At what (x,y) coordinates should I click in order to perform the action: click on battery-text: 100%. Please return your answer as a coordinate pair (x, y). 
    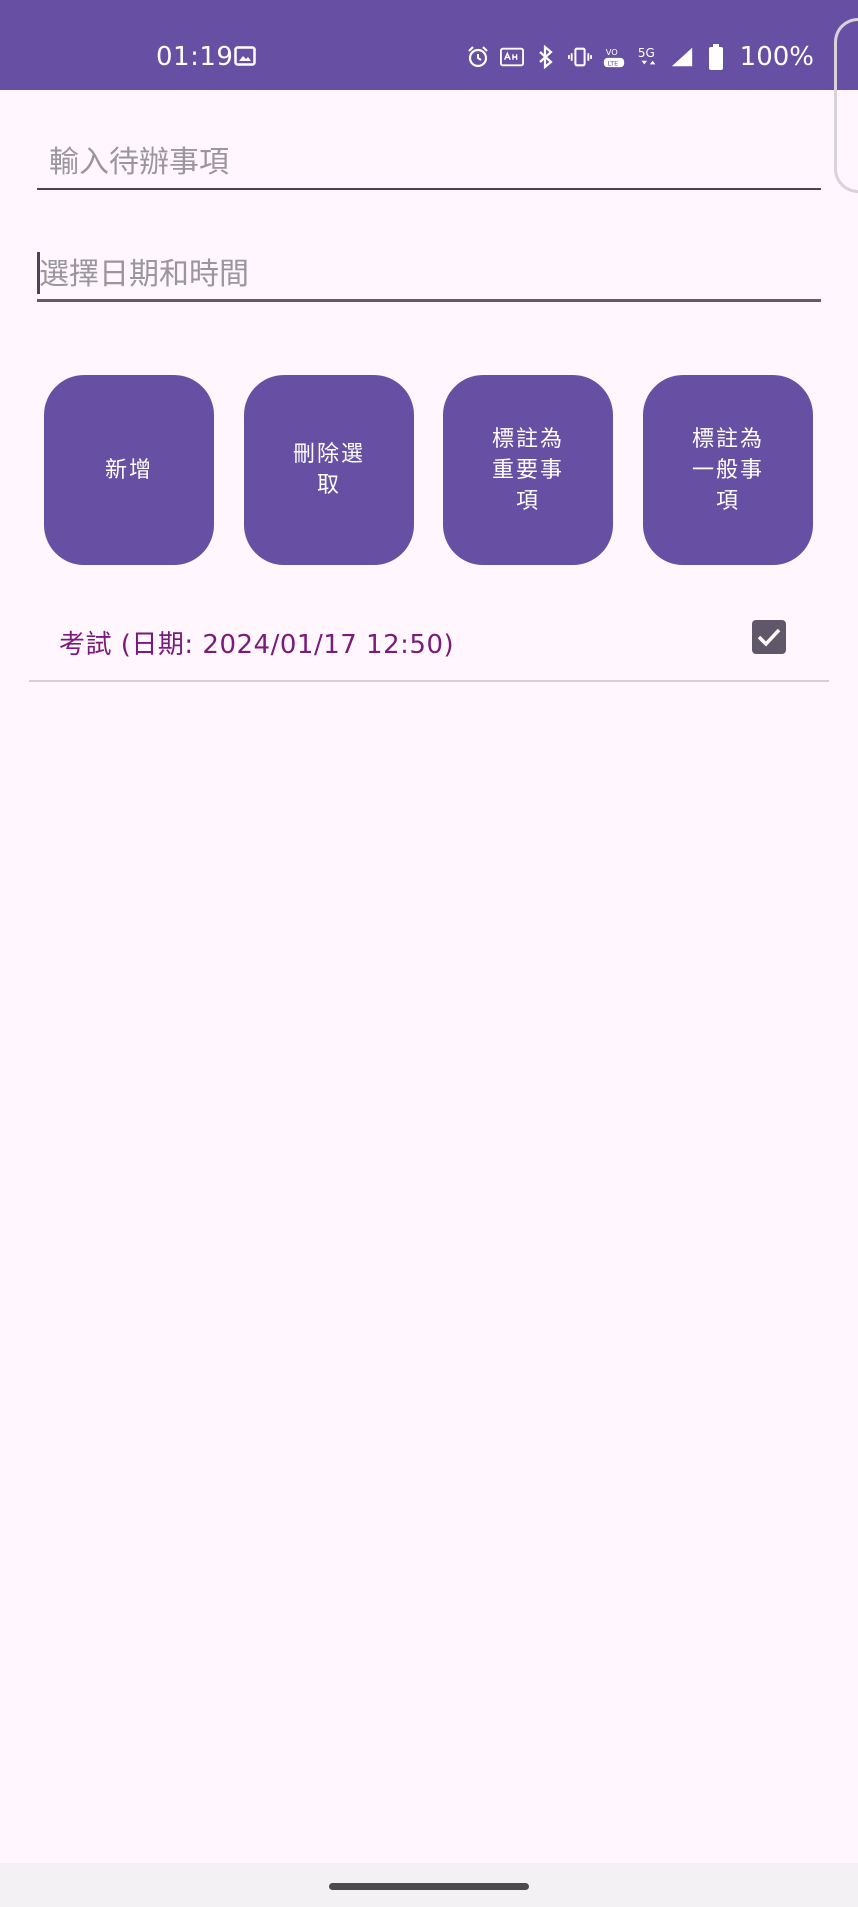
    Looking at the image, I should click on (776, 57).